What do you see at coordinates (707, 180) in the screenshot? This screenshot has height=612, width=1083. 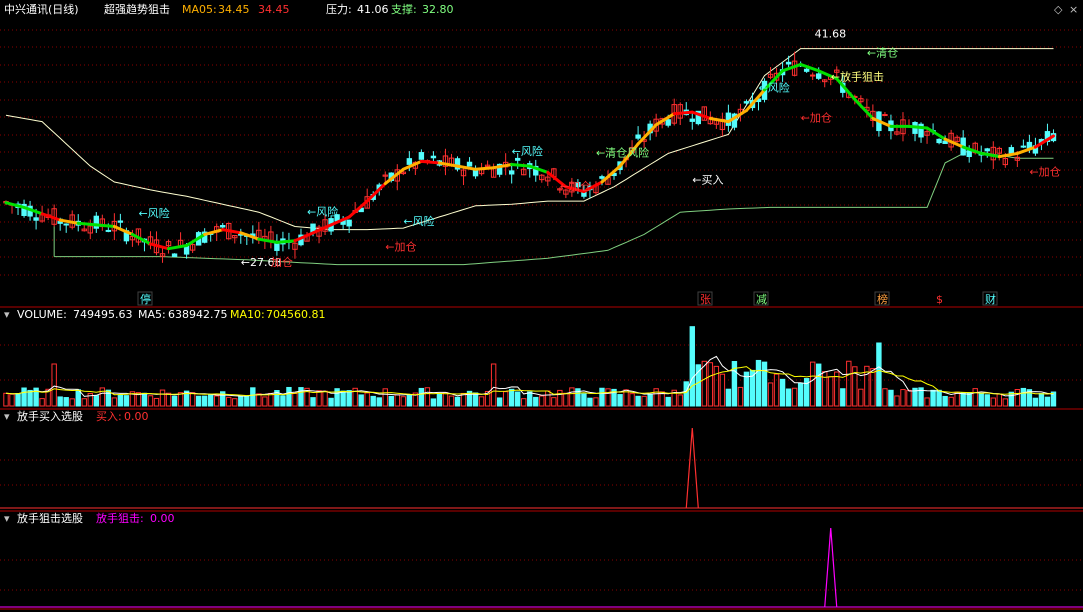 I see `signal-annotation: ←买入` at bounding box center [707, 180].